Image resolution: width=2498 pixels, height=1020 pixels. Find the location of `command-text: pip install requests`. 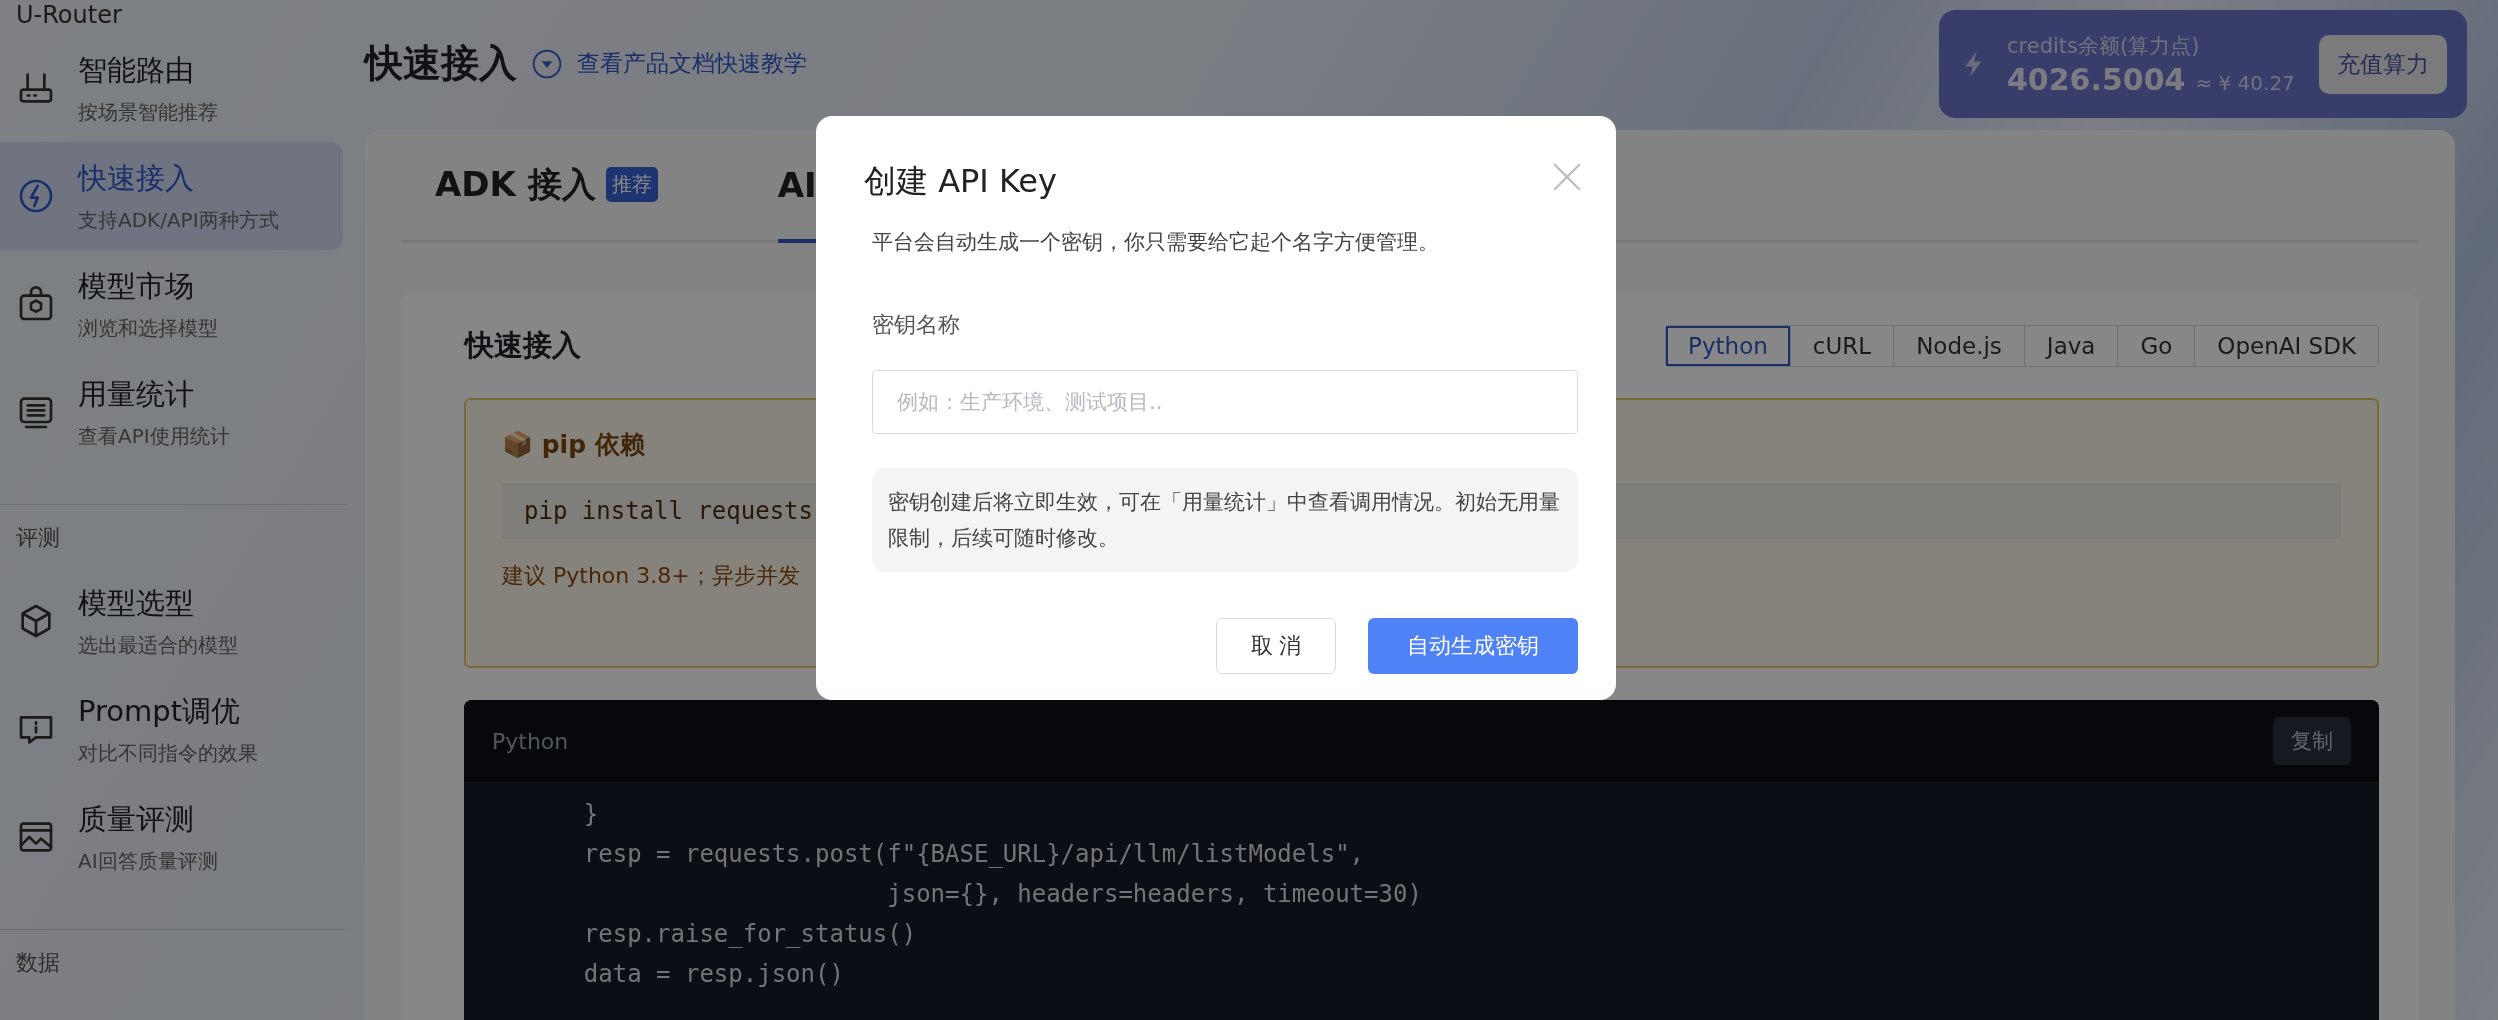

command-text: pip install requests is located at coordinates (668, 511).